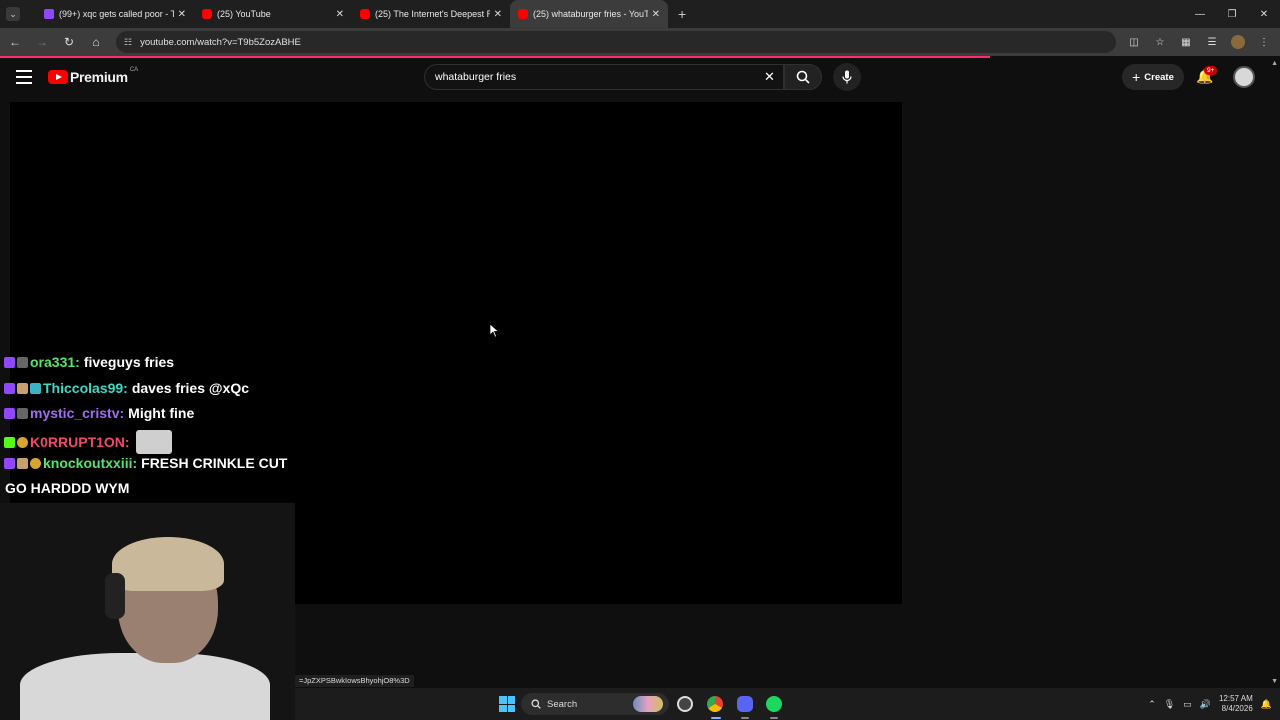 Image resolution: width=1280 pixels, height=720 pixels. What do you see at coordinates (616, 42) in the screenshot?
I see `address-bar: ☷ youtube.com/watch?v=T9b5ZozABHE` at bounding box center [616, 42].